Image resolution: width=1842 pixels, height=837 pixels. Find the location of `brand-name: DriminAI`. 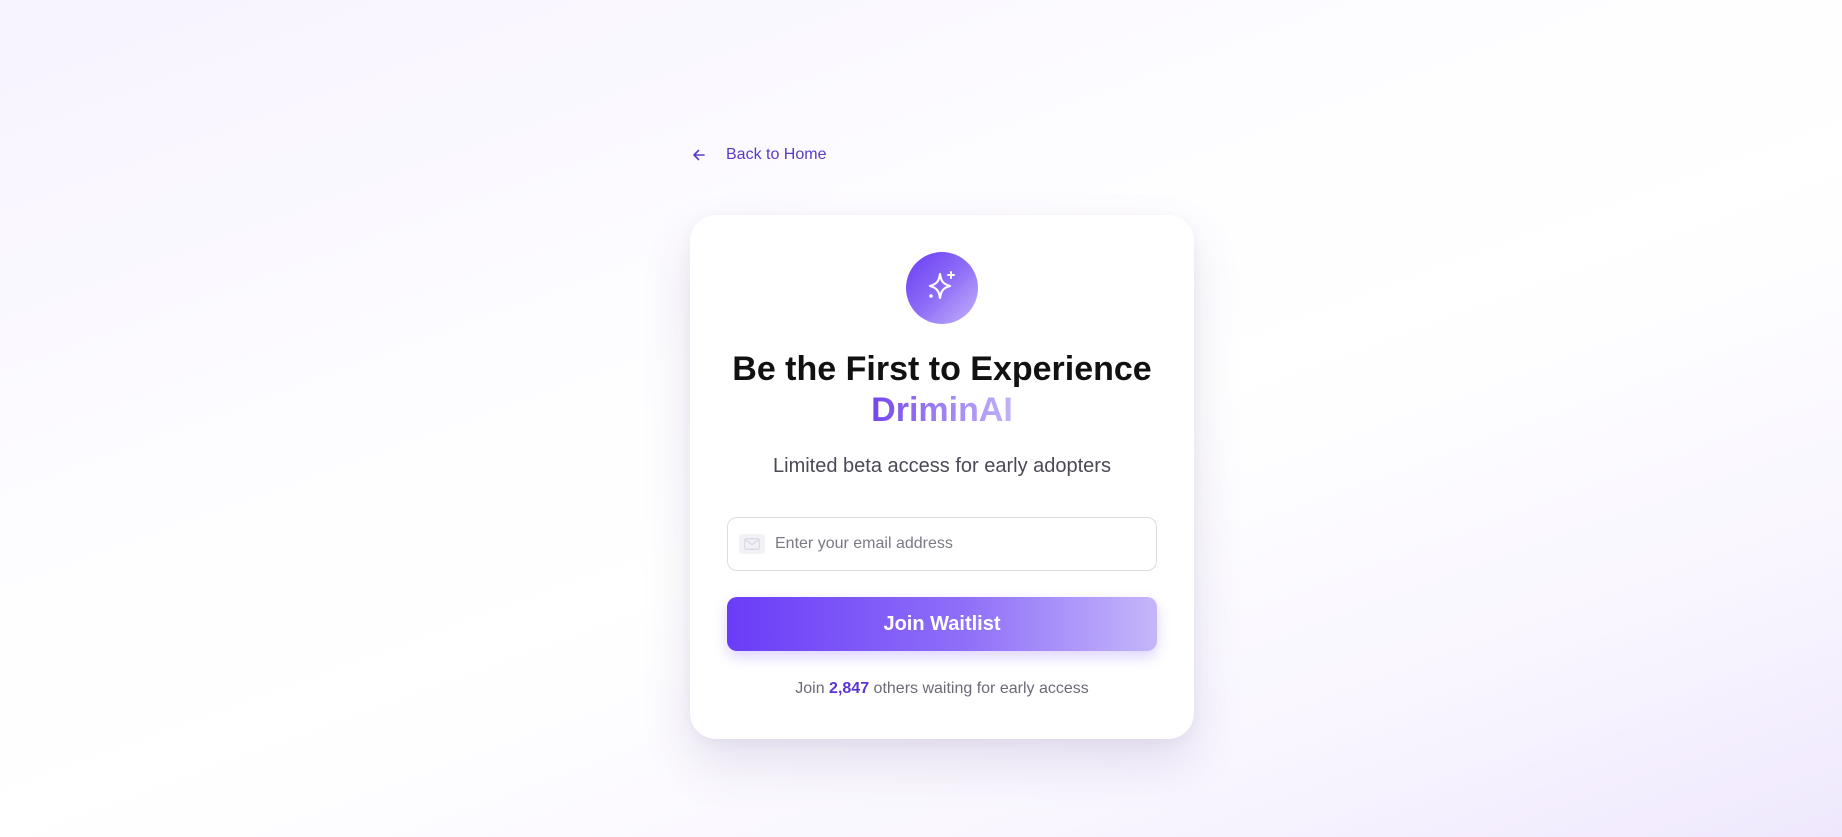

brand-name: DriminAI is located at coordinates (942, 410).